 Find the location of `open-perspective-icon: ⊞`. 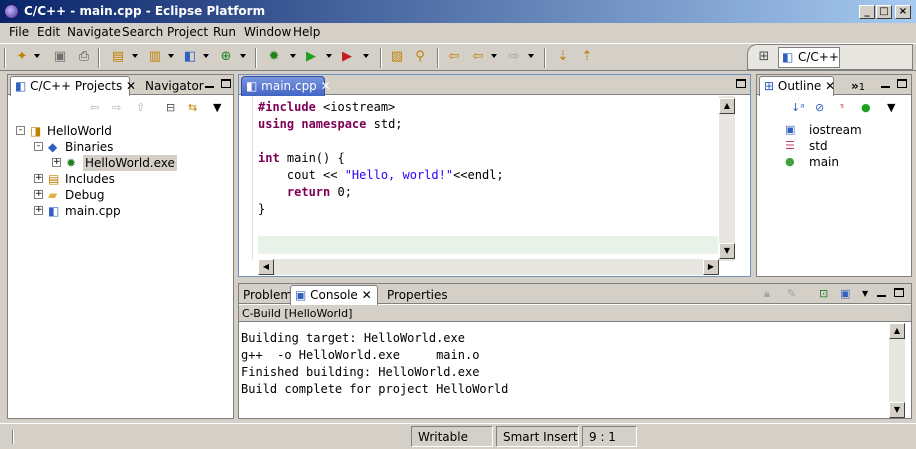

open-perspective-icon: ⊞ is located at coordinates (764, 57).